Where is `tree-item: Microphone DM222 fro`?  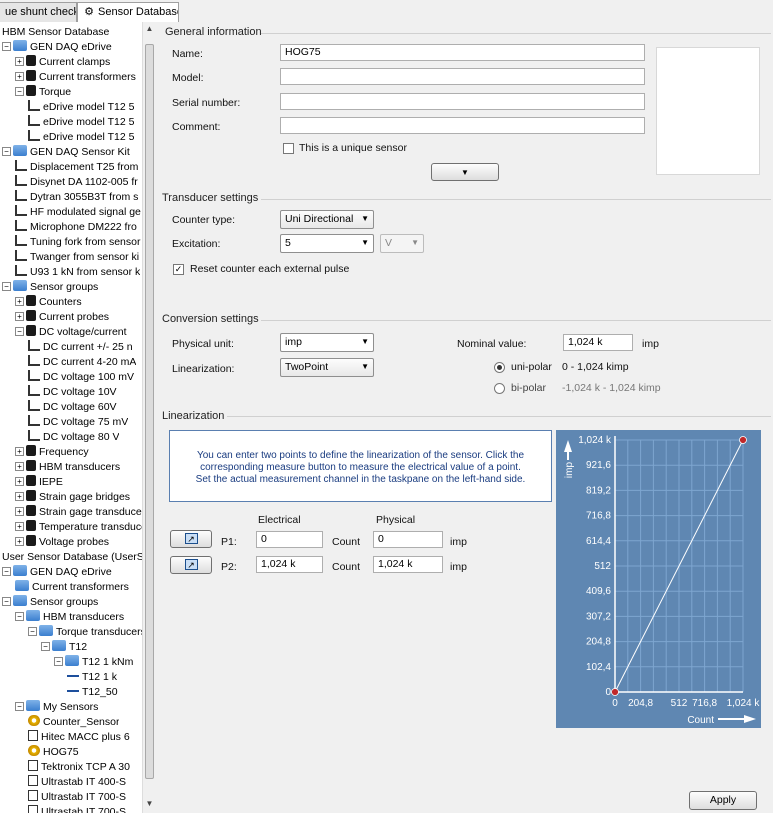
tree-item: Microphone DM222 fro is located at coordinates (76, 227).